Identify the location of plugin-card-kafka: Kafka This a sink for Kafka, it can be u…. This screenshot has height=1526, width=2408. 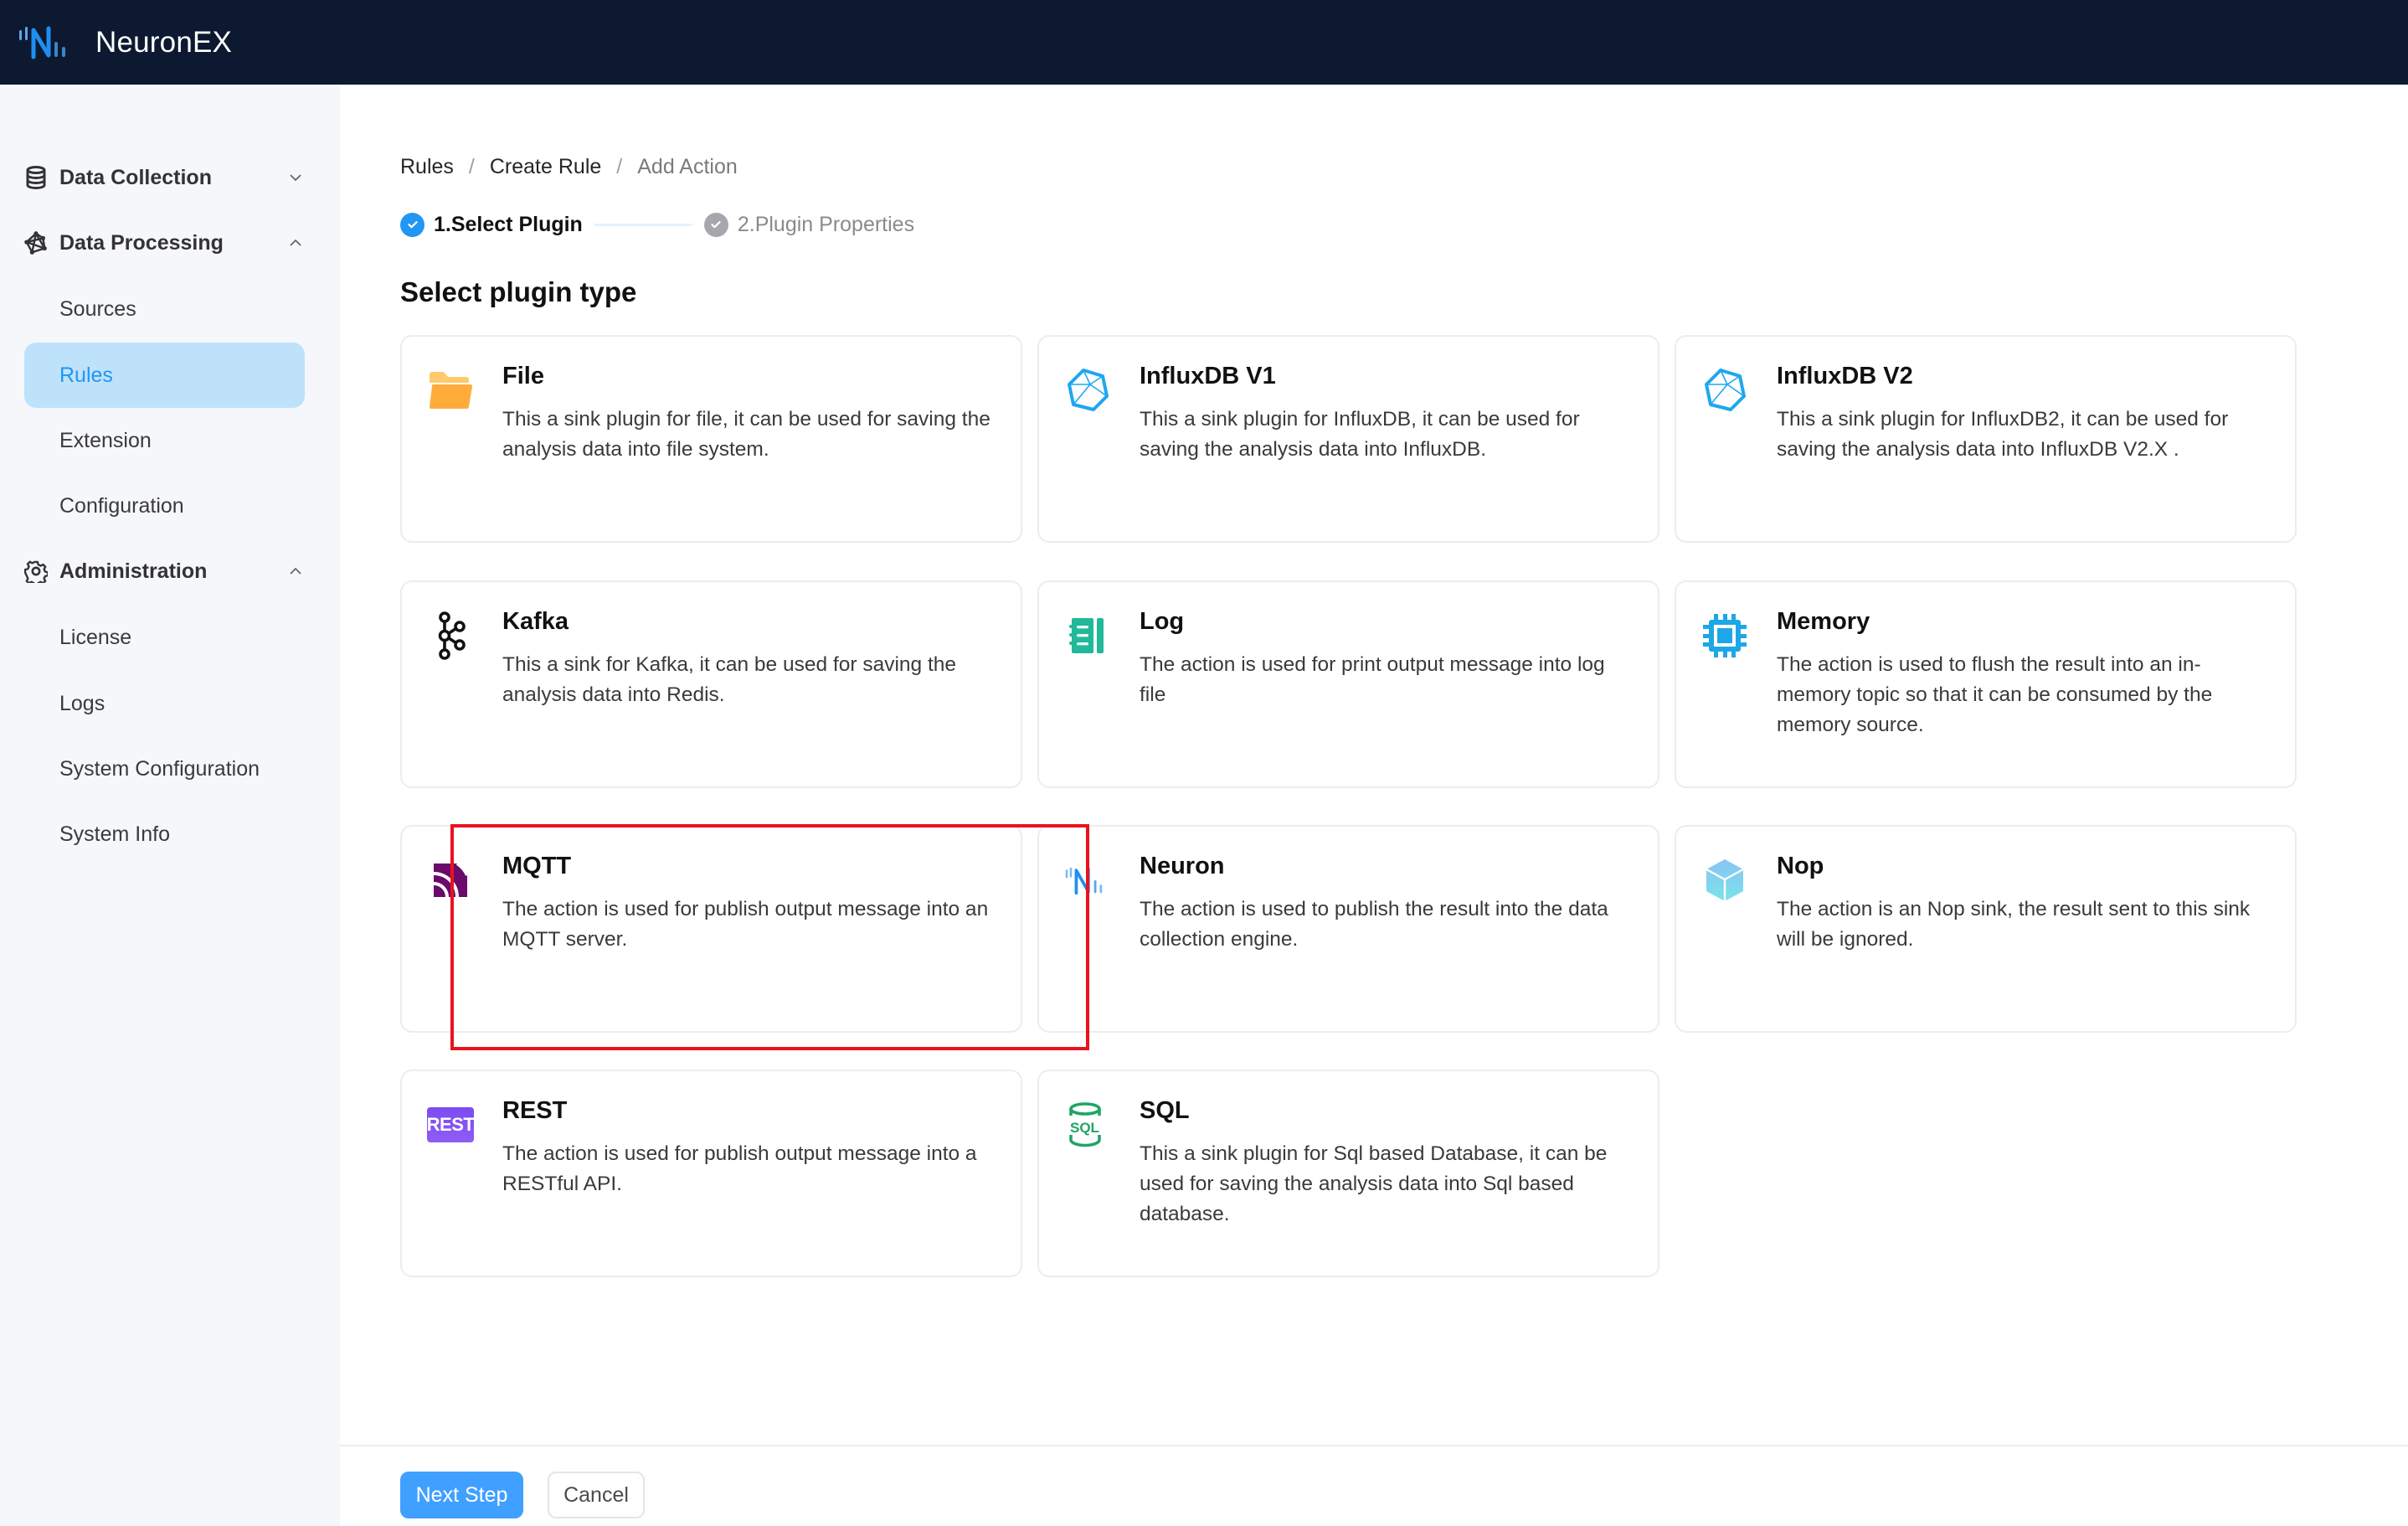
(711, 684).